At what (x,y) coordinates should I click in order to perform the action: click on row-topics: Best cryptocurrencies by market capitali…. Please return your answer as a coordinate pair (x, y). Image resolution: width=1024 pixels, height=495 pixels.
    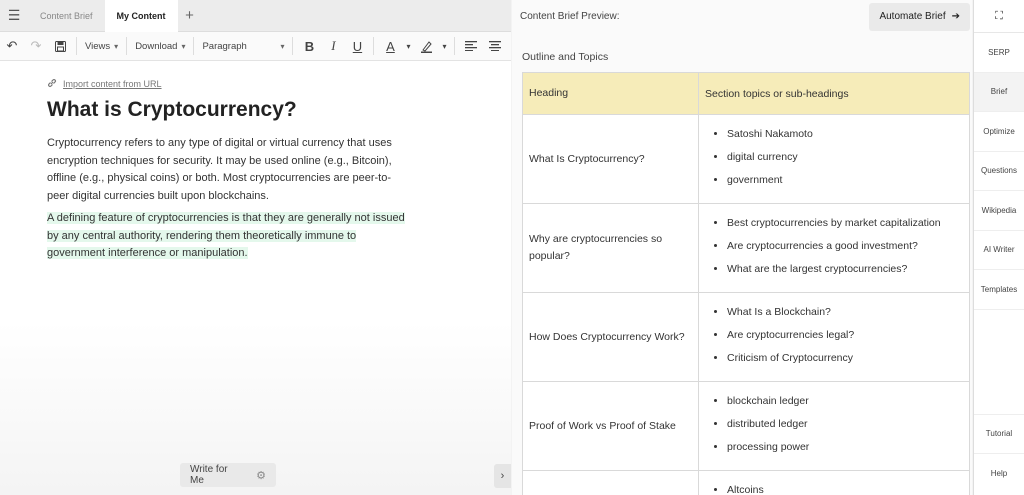
    Looking at the image, I should click on (834, 248).